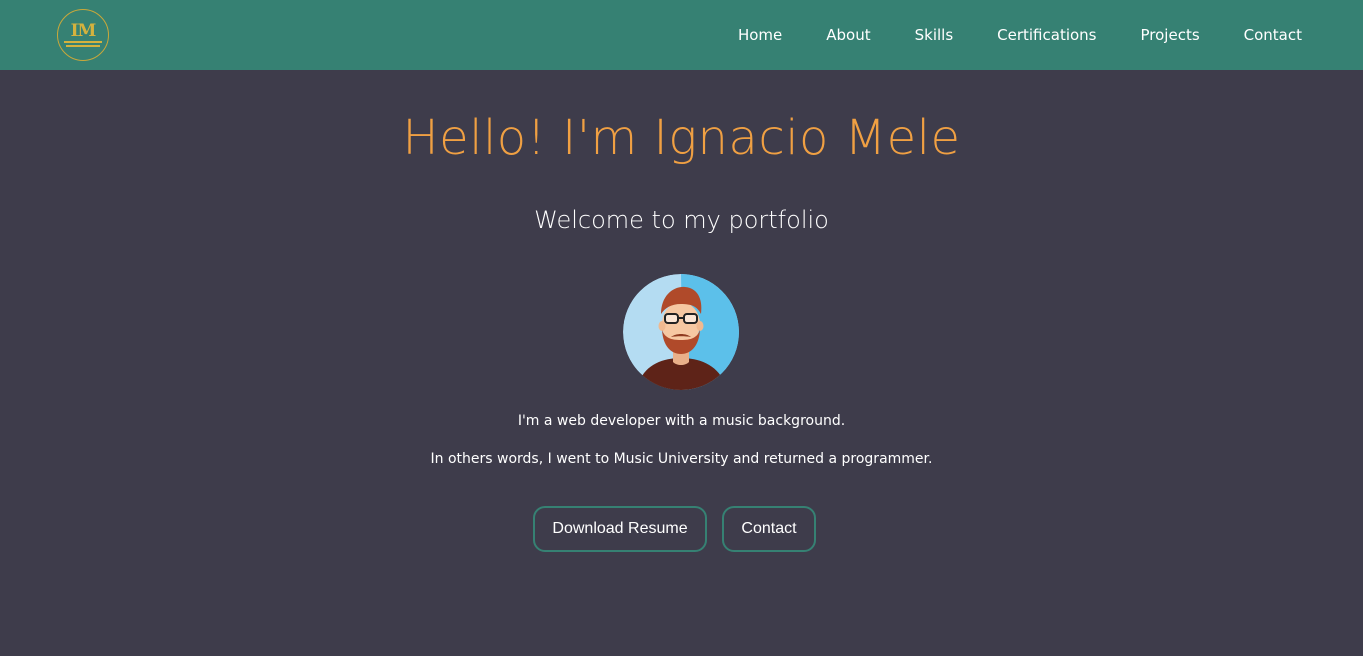  What do you see at coordinates (769, 529) in the screenshot?
I see `contact-button: Contact` at bounding box center [769, 529].